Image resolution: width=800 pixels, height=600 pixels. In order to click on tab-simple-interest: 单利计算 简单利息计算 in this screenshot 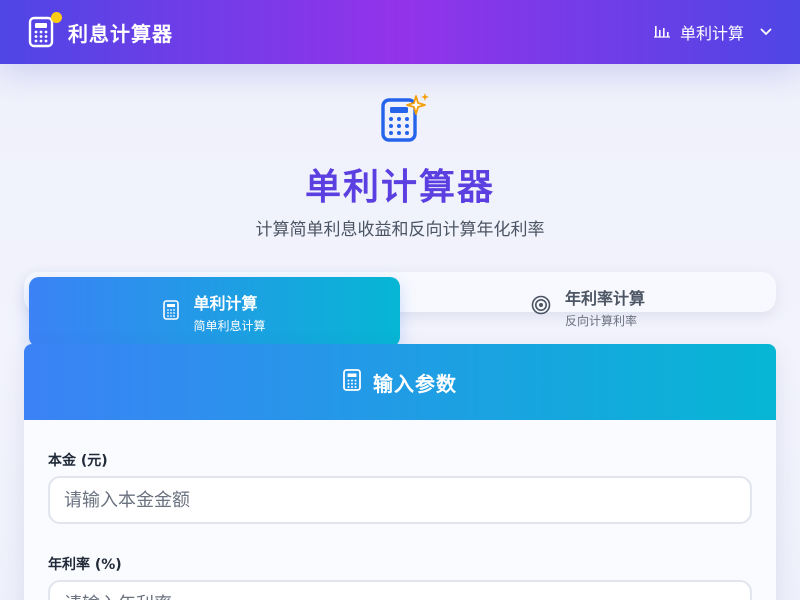, I will do `click(214, 312)`.